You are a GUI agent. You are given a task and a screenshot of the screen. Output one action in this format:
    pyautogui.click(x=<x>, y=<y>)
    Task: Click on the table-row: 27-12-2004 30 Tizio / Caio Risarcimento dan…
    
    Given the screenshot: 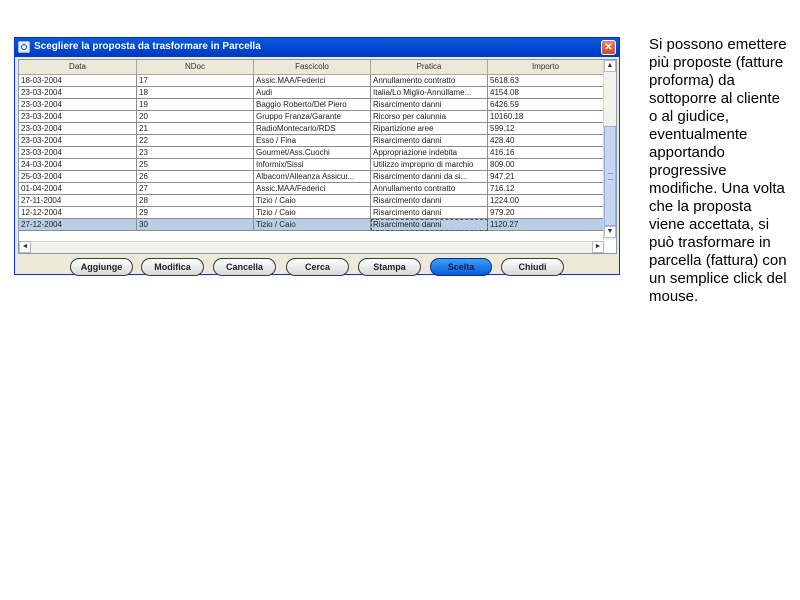 What is the action you would take?
    pyautogui.click(x=311, y=225)
    